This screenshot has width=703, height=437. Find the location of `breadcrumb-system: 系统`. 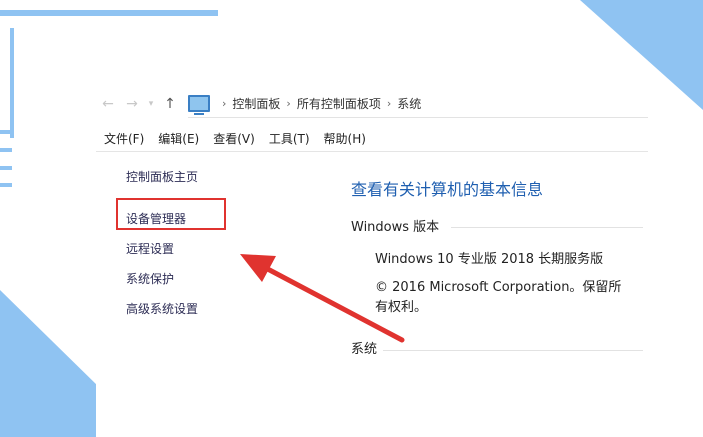

breadcrumb-system: 系统 is located at coordinates (409, 103).